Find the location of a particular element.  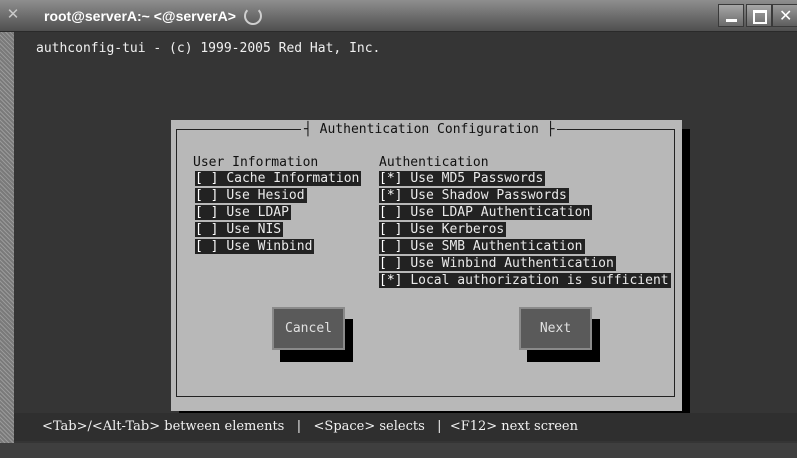

minimize-button is located at coordinates (731, 15).